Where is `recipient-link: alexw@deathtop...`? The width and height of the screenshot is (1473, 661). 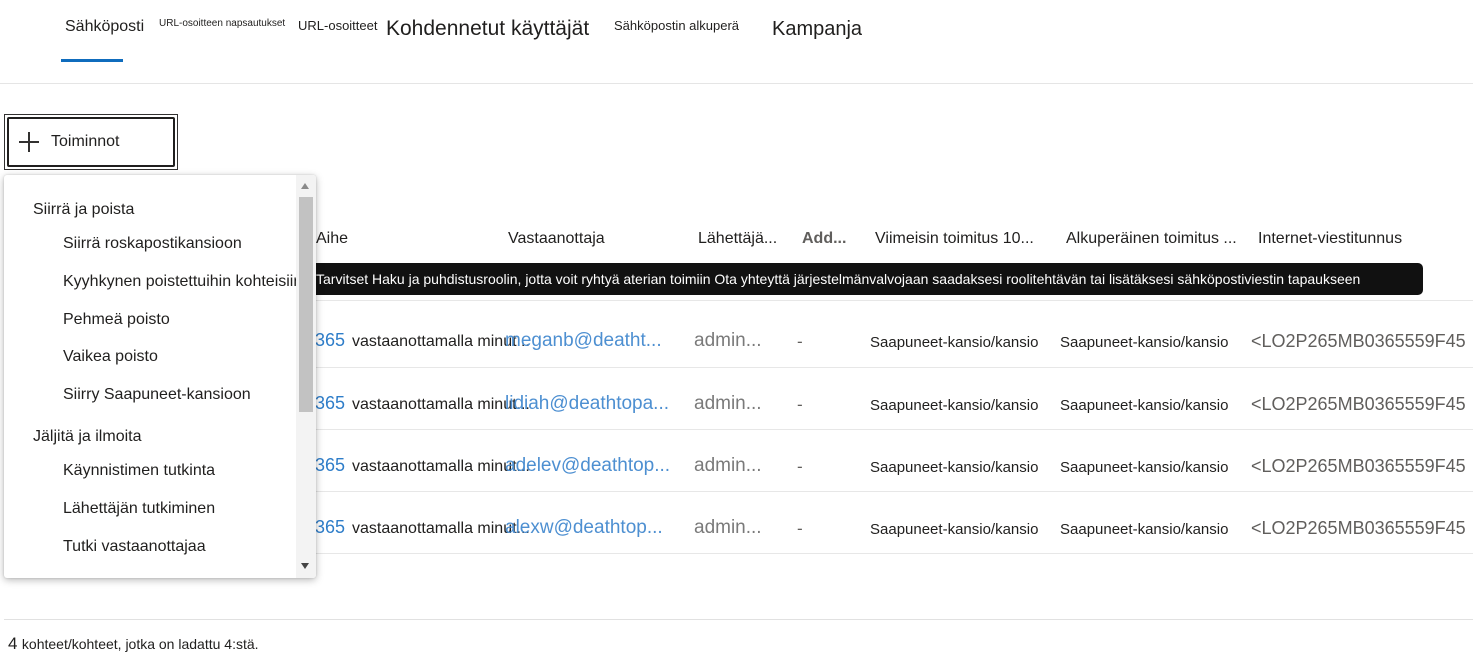
recipient-link: alexw@deathtop... is located at coordinates (595, 528).